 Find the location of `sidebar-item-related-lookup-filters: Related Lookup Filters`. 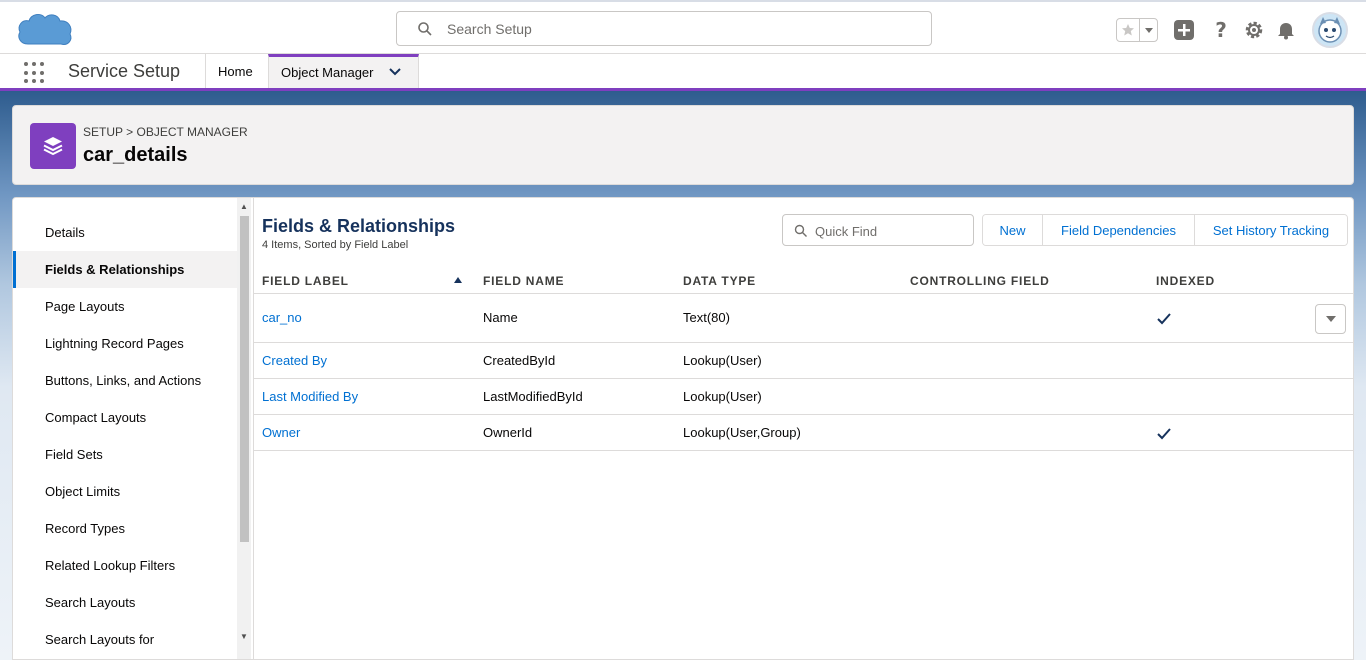

sidebar-item-related-lookup-filters: Related Lookup Filters is located at coordinates (125, 565).